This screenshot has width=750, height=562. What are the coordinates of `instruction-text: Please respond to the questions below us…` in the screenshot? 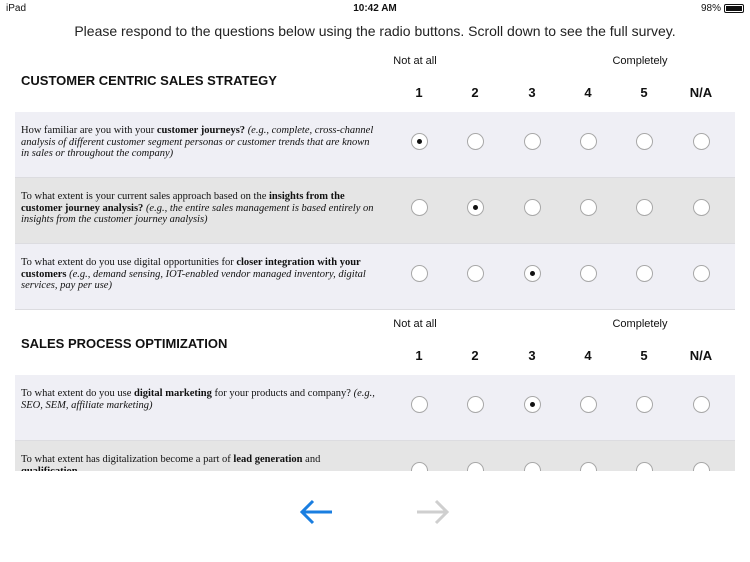 It's located at (375, 31).